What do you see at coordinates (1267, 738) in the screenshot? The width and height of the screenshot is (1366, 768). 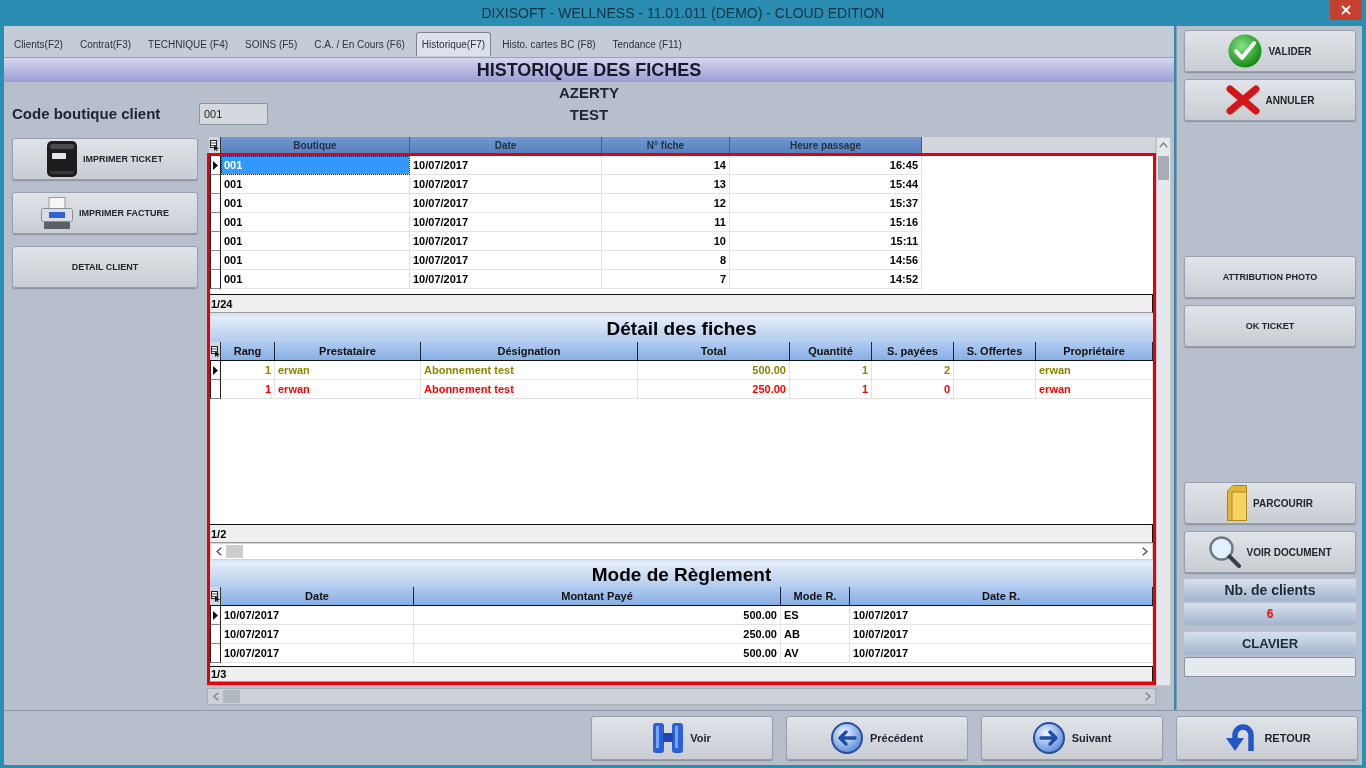 I see `nav-button: RETOUR` at bounding box center [1267, 738].